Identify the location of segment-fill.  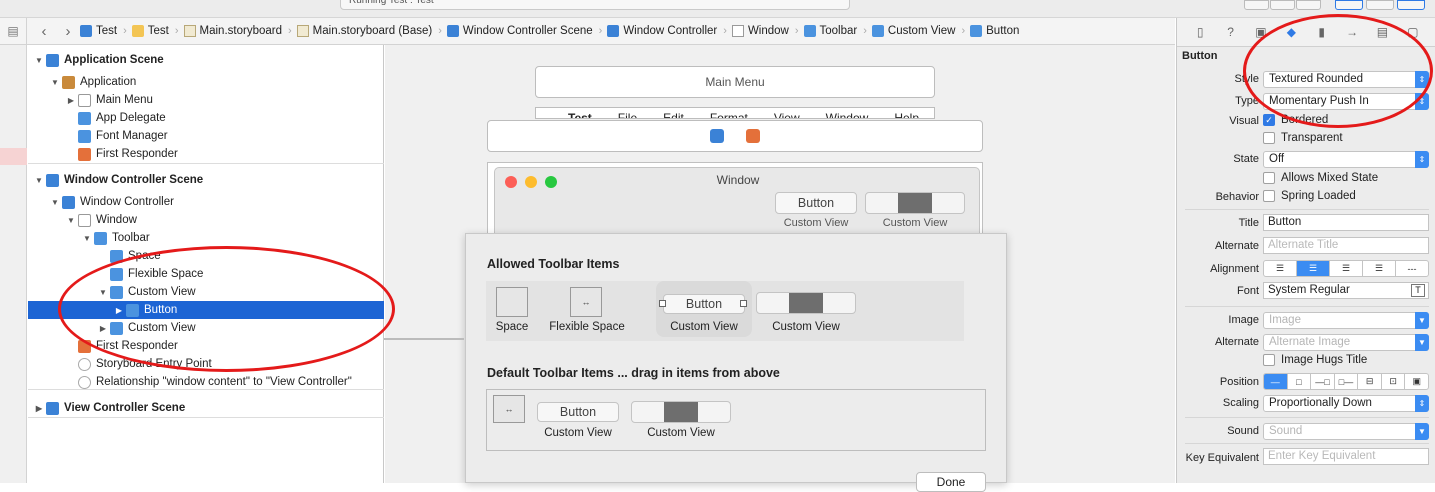
(806, 303).